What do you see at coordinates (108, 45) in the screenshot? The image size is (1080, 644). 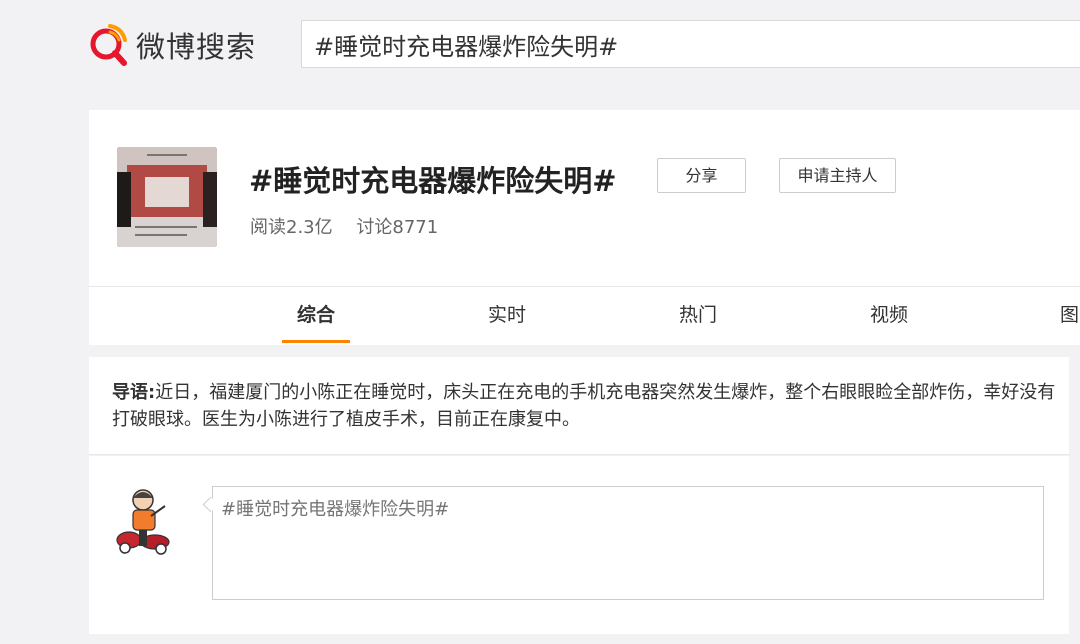 I see `search-logo-icon` at bounding box center [108, 45].